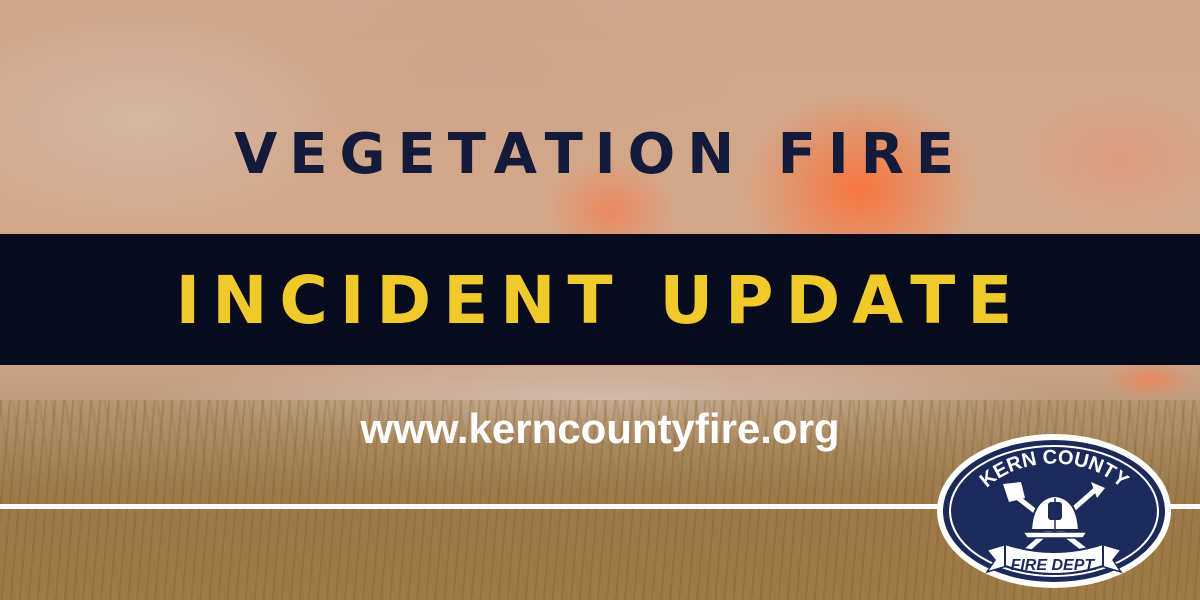  I want to click on kern-county-fire-logo: KERN COUNTY FIRE DEPT., so click(1054, 511).